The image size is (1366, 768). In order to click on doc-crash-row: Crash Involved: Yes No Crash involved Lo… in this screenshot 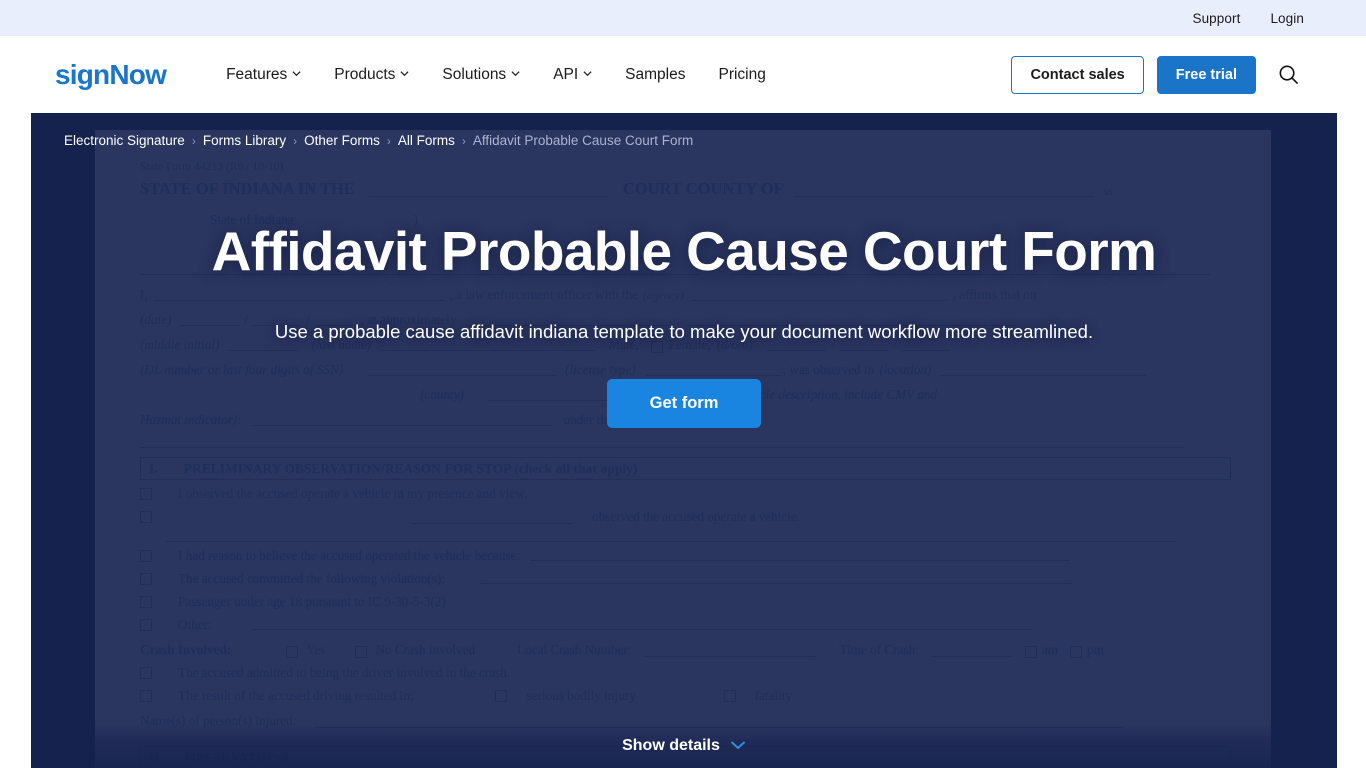, I will do `click(622, 650)`.